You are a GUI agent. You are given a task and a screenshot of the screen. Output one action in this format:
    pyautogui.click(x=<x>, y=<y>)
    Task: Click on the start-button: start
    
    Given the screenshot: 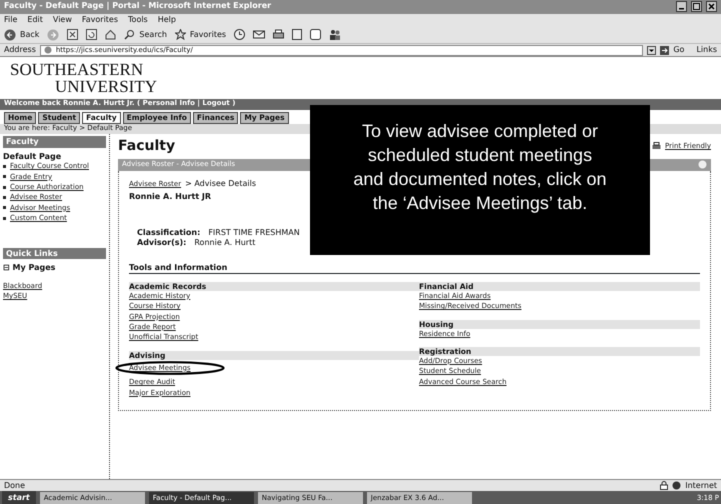 What is the action you would take?
    pyautogui.click(x=19, y=497)
    